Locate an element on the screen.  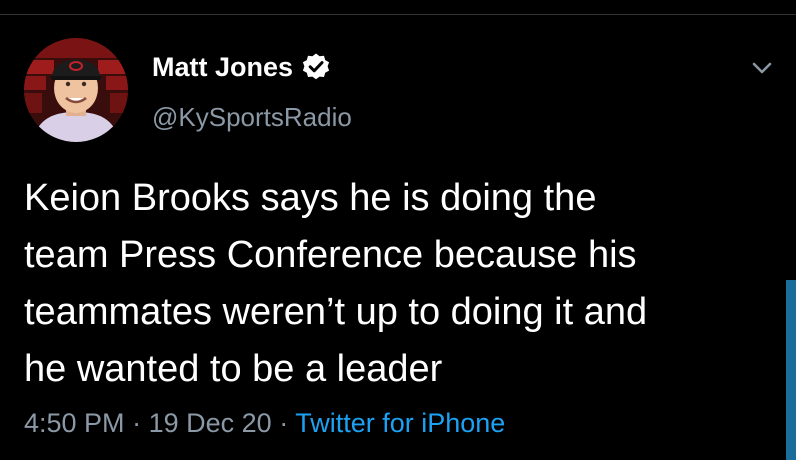
tweet-date: 19 Dec 20 is located at coordinates (210, 423).